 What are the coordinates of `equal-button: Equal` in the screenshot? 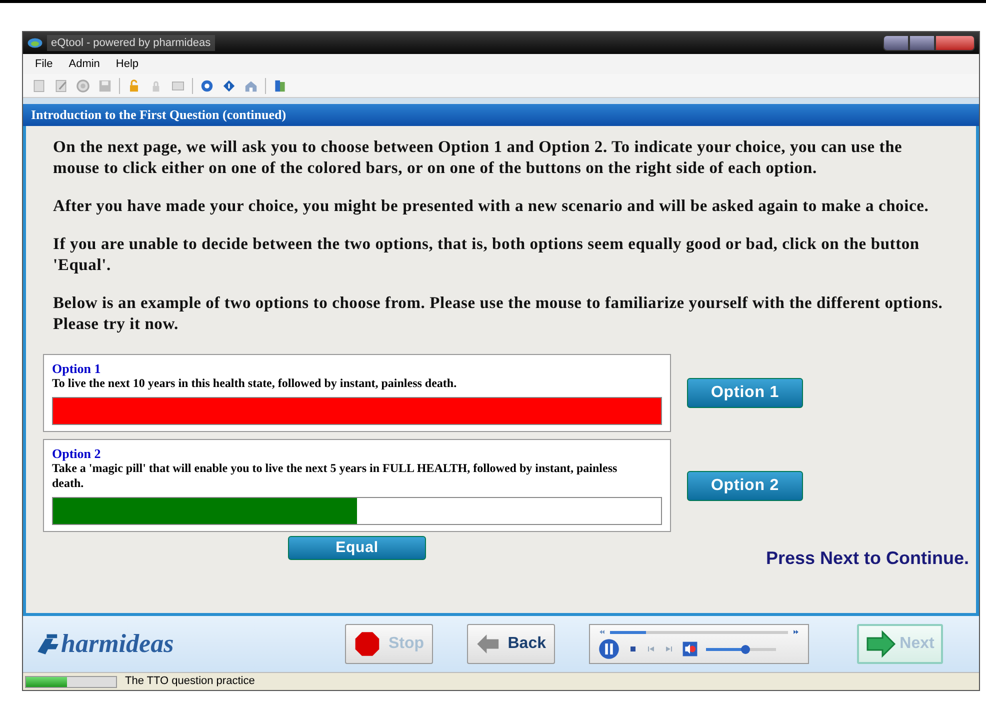 It's located at (357, 548).